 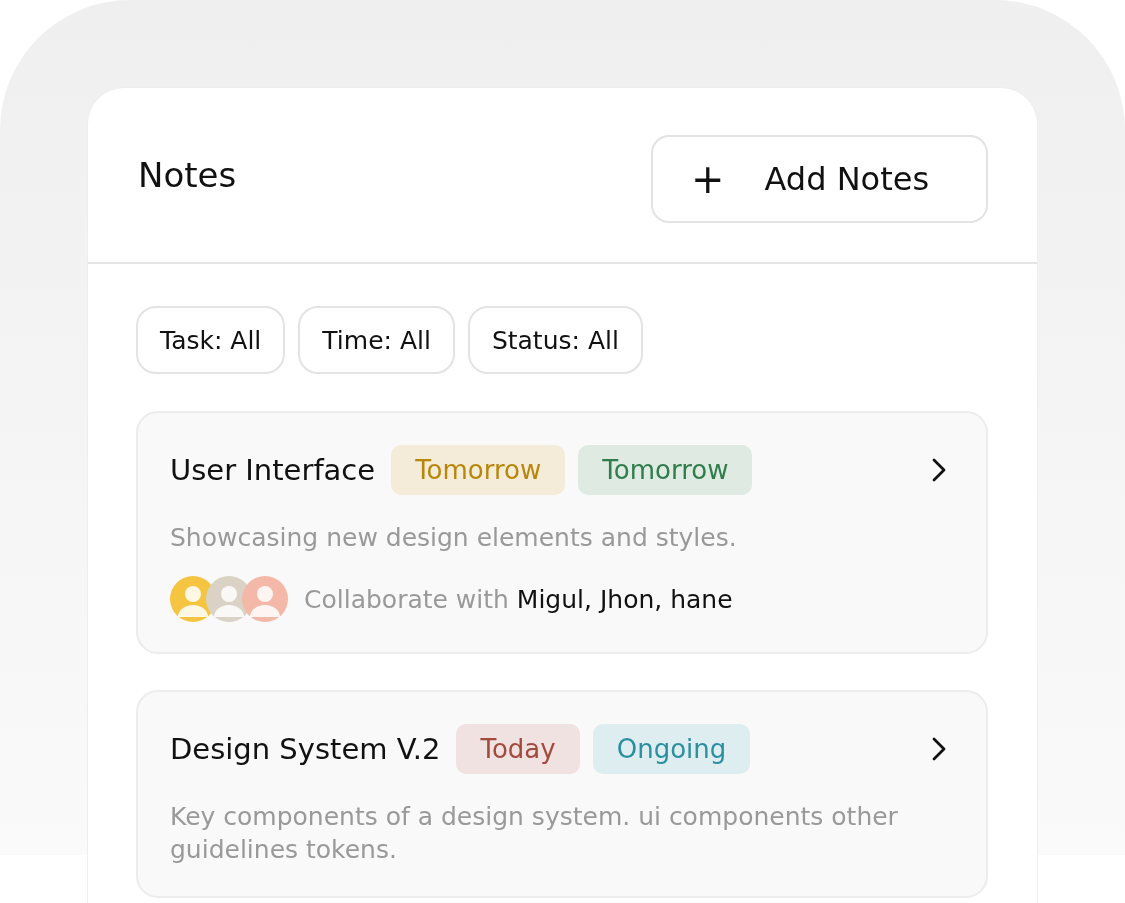 What do you see at coordinates (187, 175) in the screenshot?
I see `panel-title: Notes` at bounding box center [187, 175].